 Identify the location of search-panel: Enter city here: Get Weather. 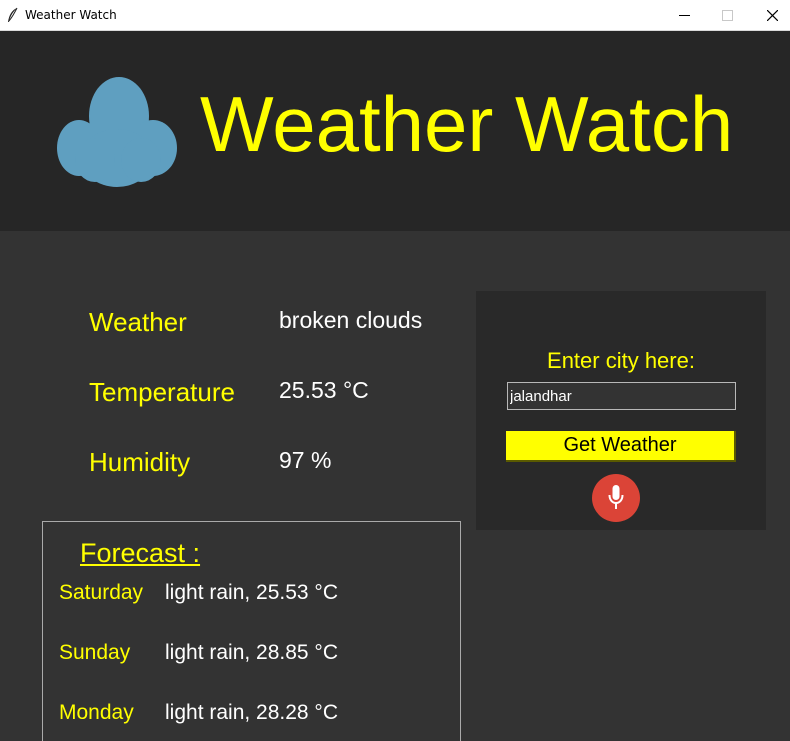
(621, 410).